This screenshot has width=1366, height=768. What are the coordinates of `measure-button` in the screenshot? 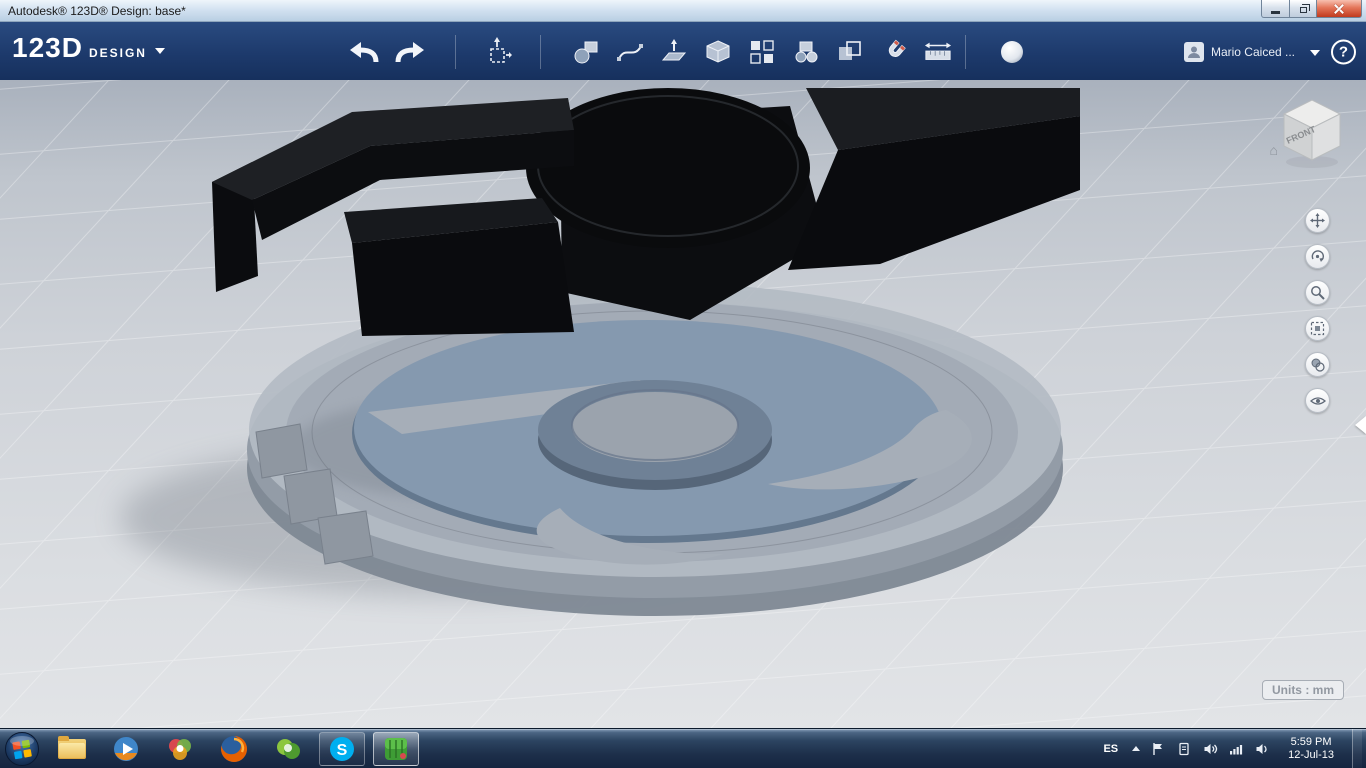 It's located at (938, 52).